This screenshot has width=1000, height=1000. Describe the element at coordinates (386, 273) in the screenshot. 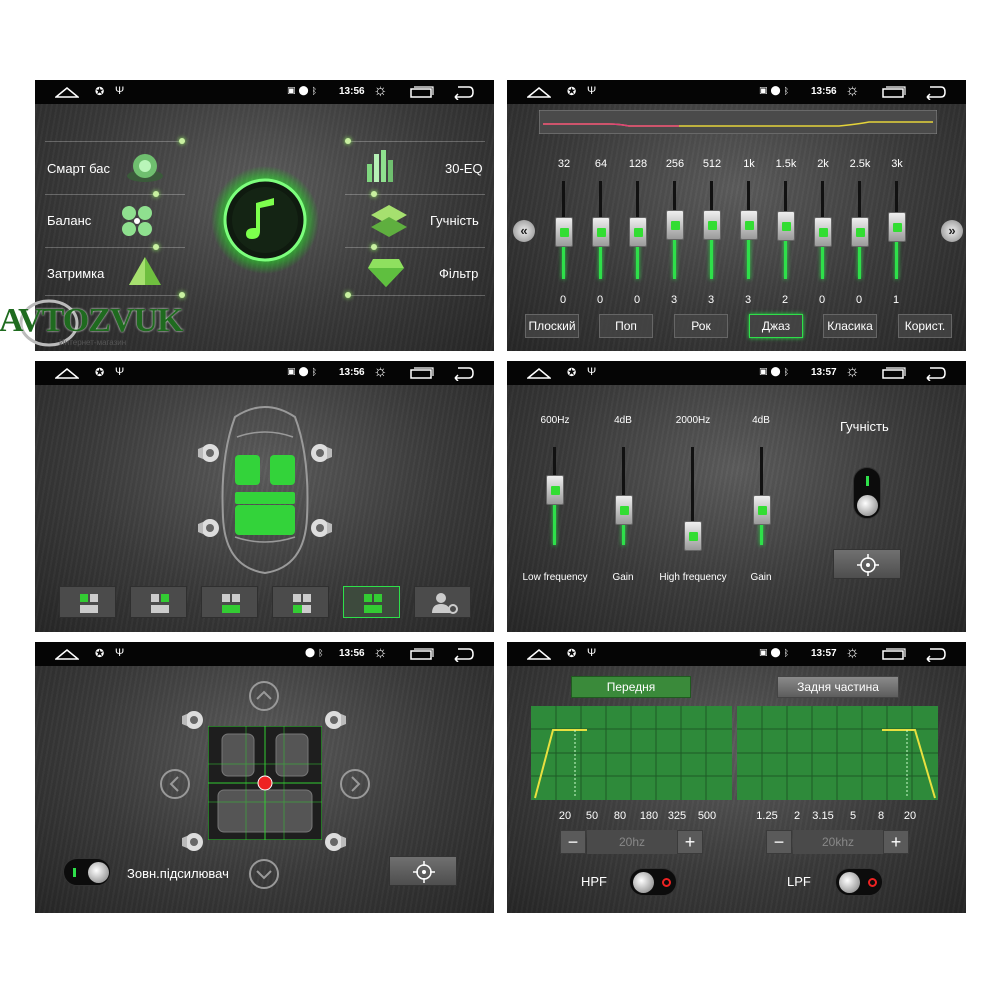

I see `filter-gem-icon` at that location.